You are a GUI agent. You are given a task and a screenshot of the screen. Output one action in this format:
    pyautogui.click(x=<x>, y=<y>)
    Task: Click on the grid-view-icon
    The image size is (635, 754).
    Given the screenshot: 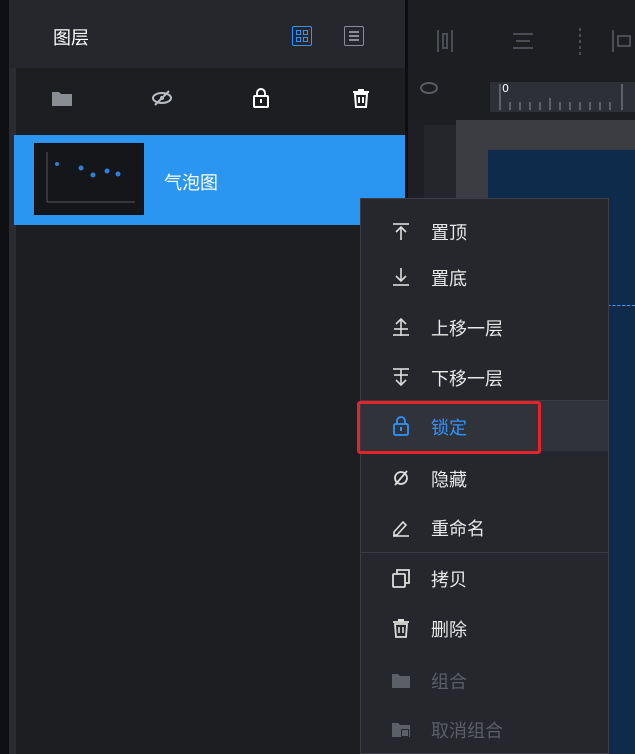 What is the action you would take?
    pyautogui.click(x=302, y=36)
    